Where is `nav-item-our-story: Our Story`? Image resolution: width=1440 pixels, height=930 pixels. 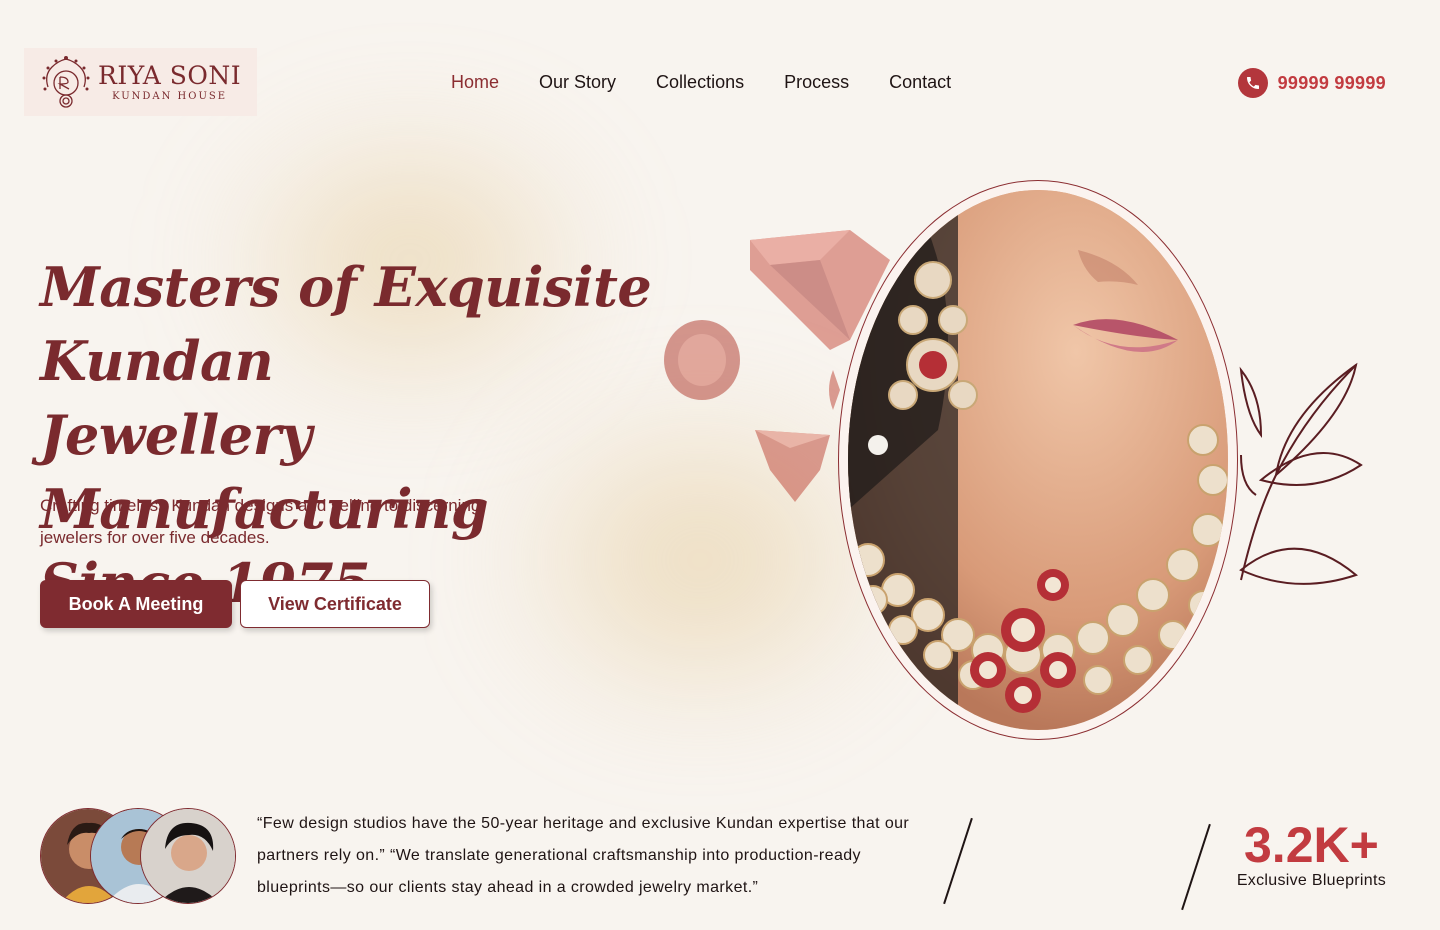
nav-item-our-story: Our Story is located at coordinates (577, 82).